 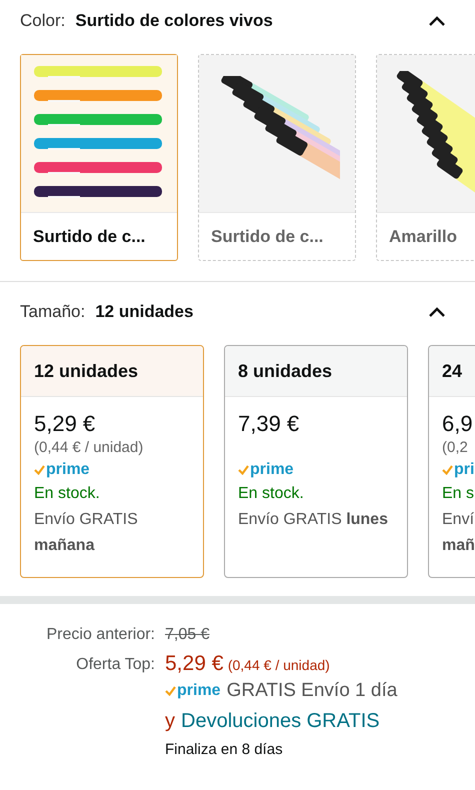 I want to click on color-value: Surtido de colores vivos, so click(x=174, y=21).